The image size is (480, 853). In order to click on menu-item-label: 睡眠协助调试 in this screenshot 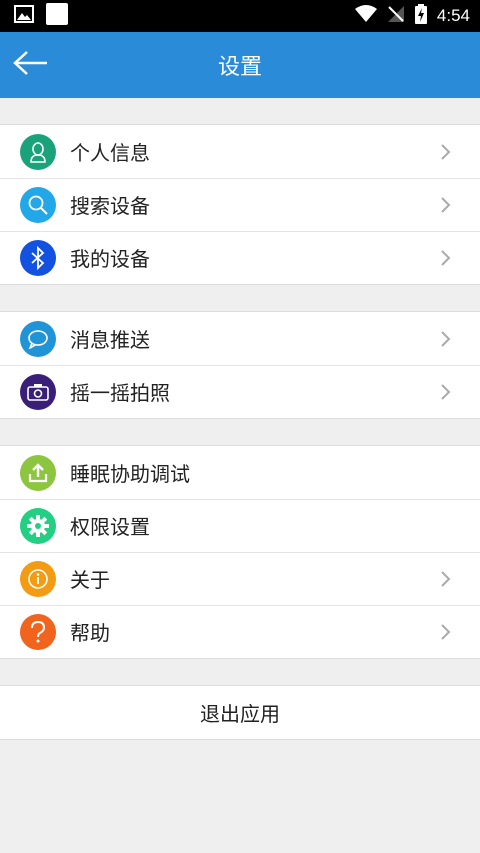, I will do `click(130, 474)`.